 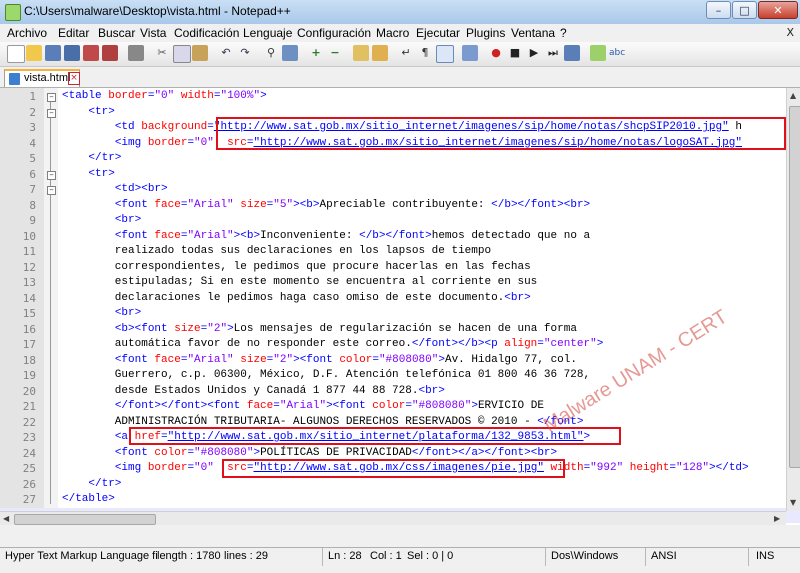 I want to click on menu-plugins: Plugins, so click(x=485, y=33).